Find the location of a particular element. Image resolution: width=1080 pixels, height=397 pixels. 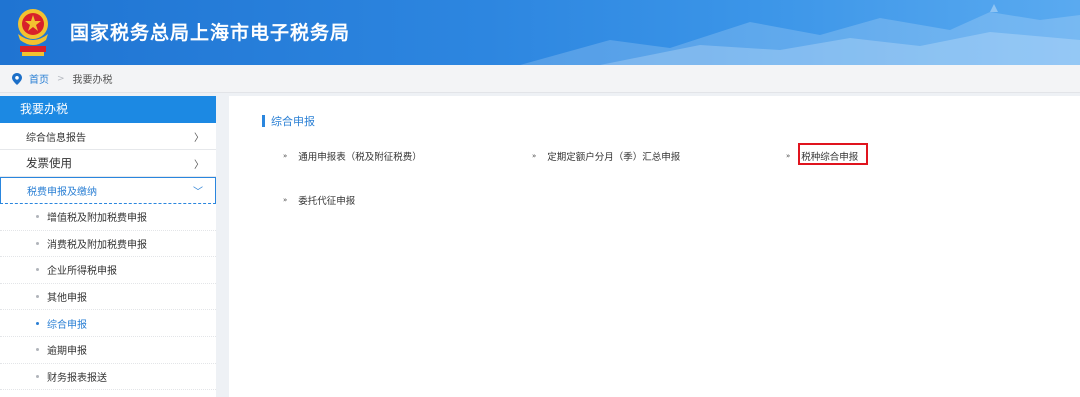

sidebar-item-invoice-use: 发票使用 〉 is located at coordinates (108, 163).